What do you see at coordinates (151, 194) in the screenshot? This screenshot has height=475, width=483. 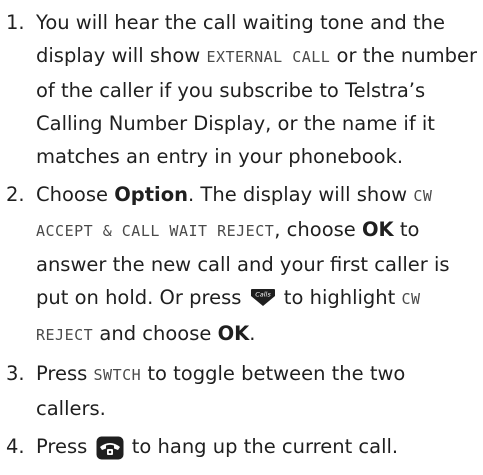 I see `option-softkey-label: Option` at bounding box center [151, 194].